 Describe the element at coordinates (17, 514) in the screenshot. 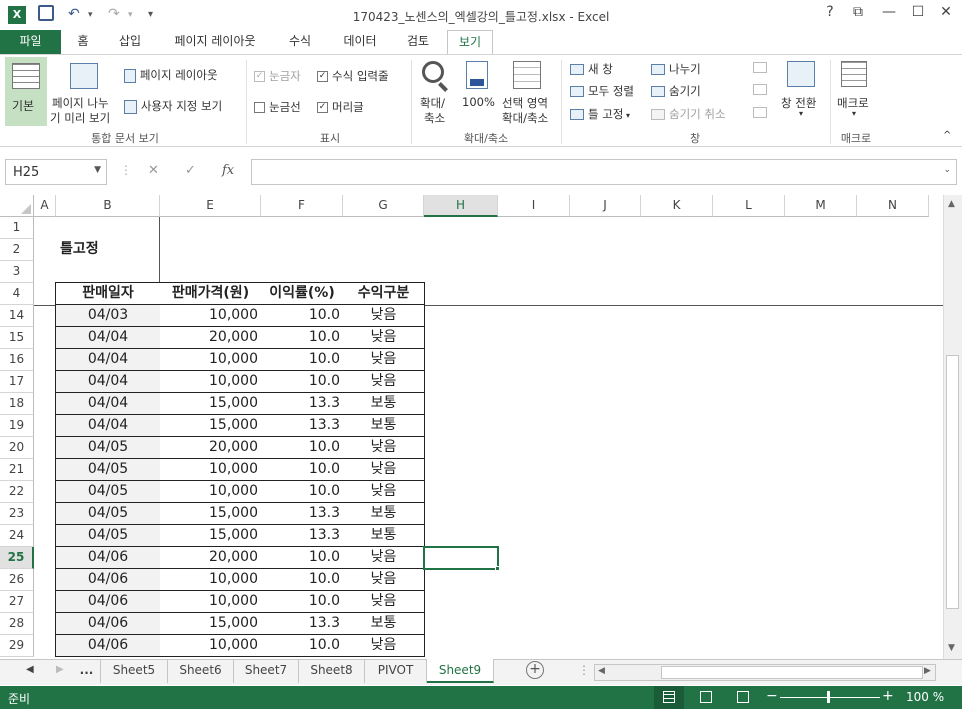

I see `row-header-23: 23` at that location.